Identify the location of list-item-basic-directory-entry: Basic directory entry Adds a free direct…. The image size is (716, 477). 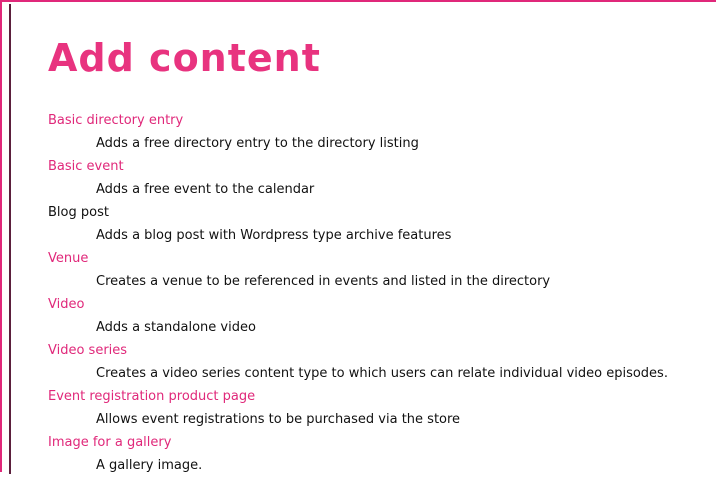
(378, 132).